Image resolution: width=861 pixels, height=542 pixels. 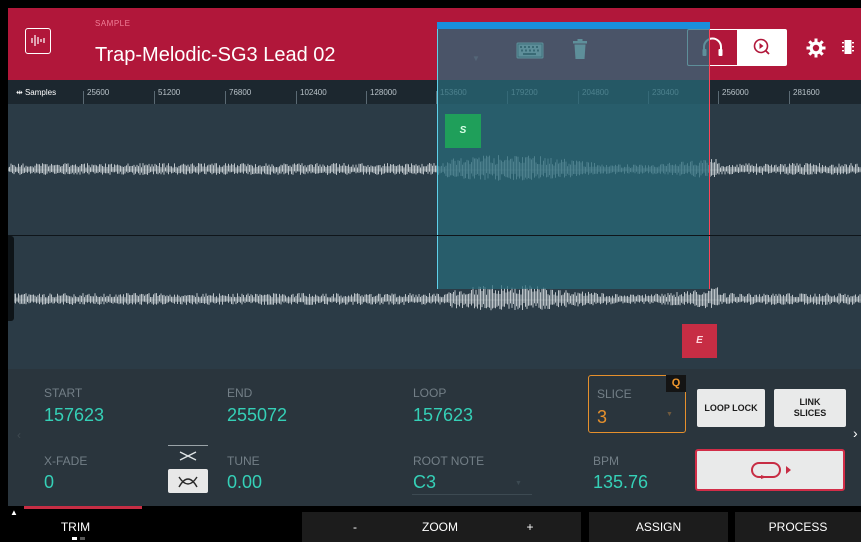 What do you see at coordinates (443, 415) in the screenshot?
I see `loop-value: 157623` at bounding box center [443, 415].